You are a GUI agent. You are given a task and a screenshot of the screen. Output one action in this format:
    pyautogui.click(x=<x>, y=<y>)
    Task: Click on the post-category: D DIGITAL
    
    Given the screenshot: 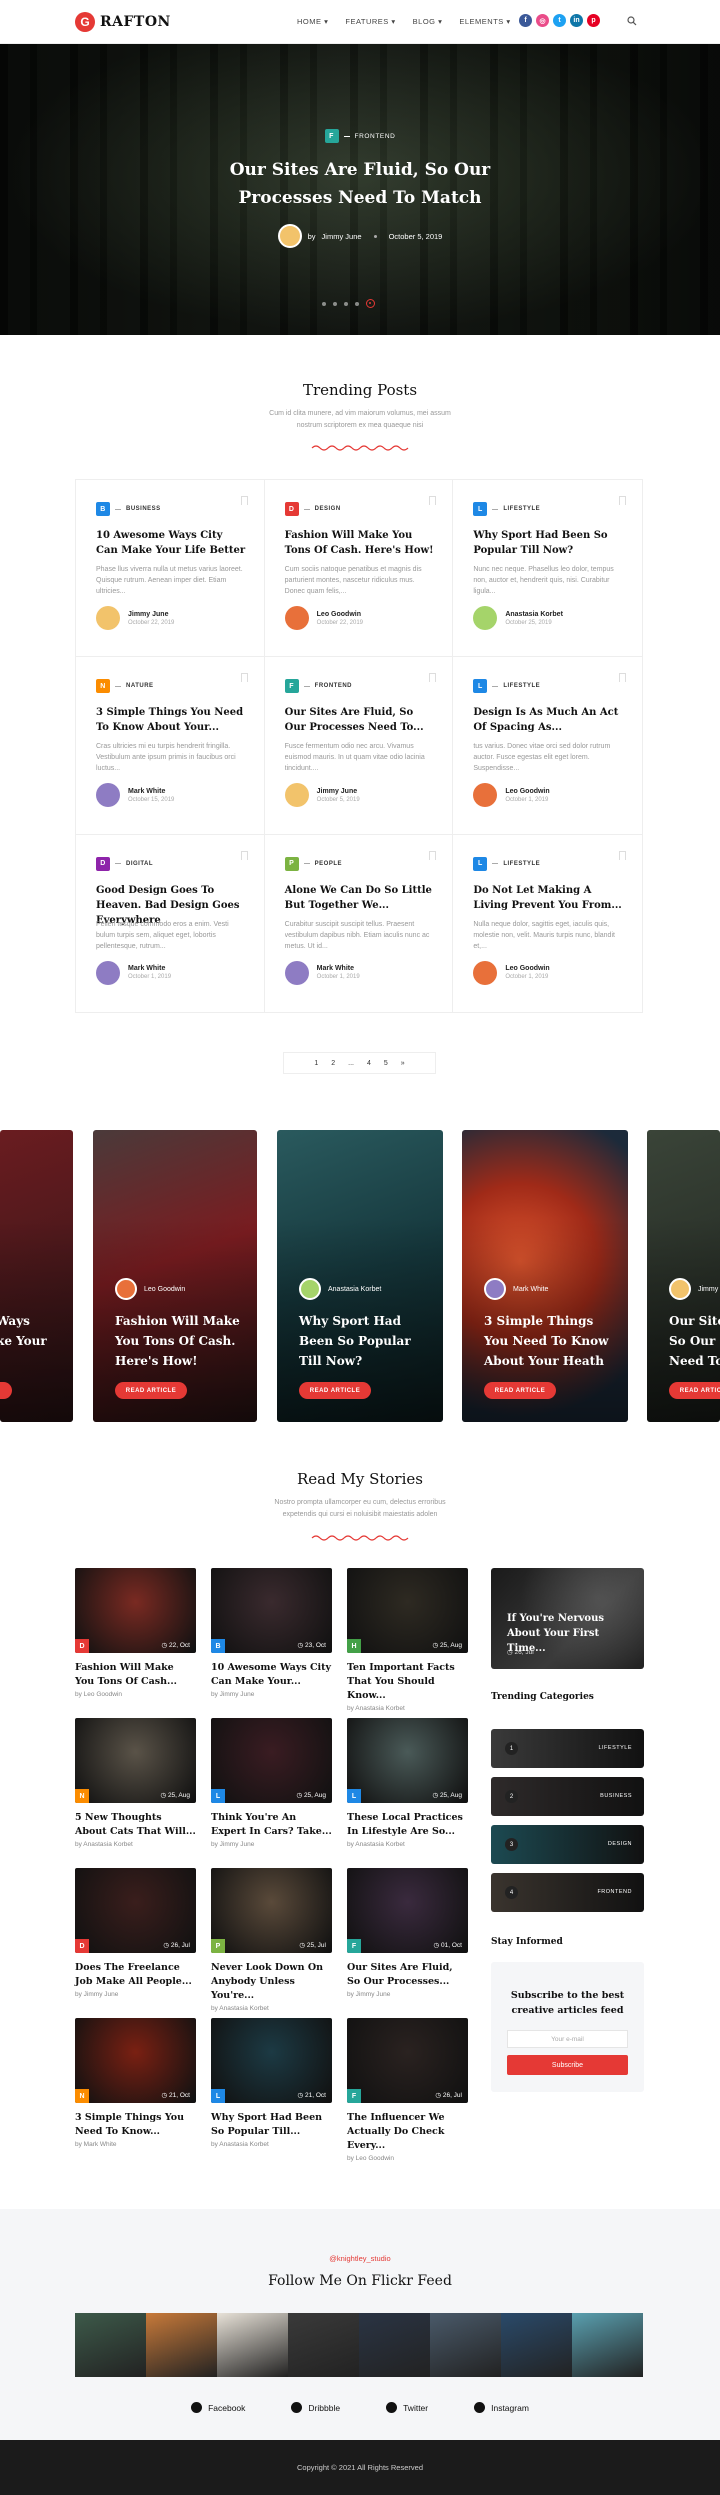 What is the action you would take?
    pyautogui.click(x=171, y=863)
    